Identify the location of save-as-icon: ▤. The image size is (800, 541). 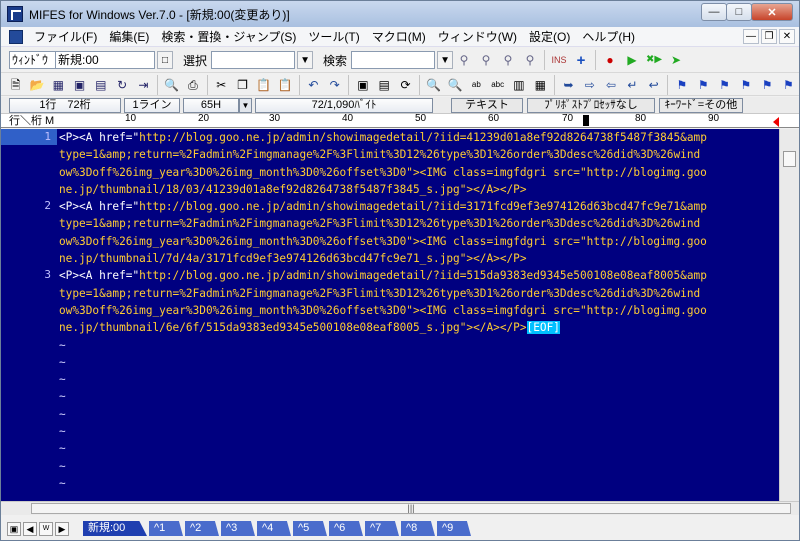
(100, 85).